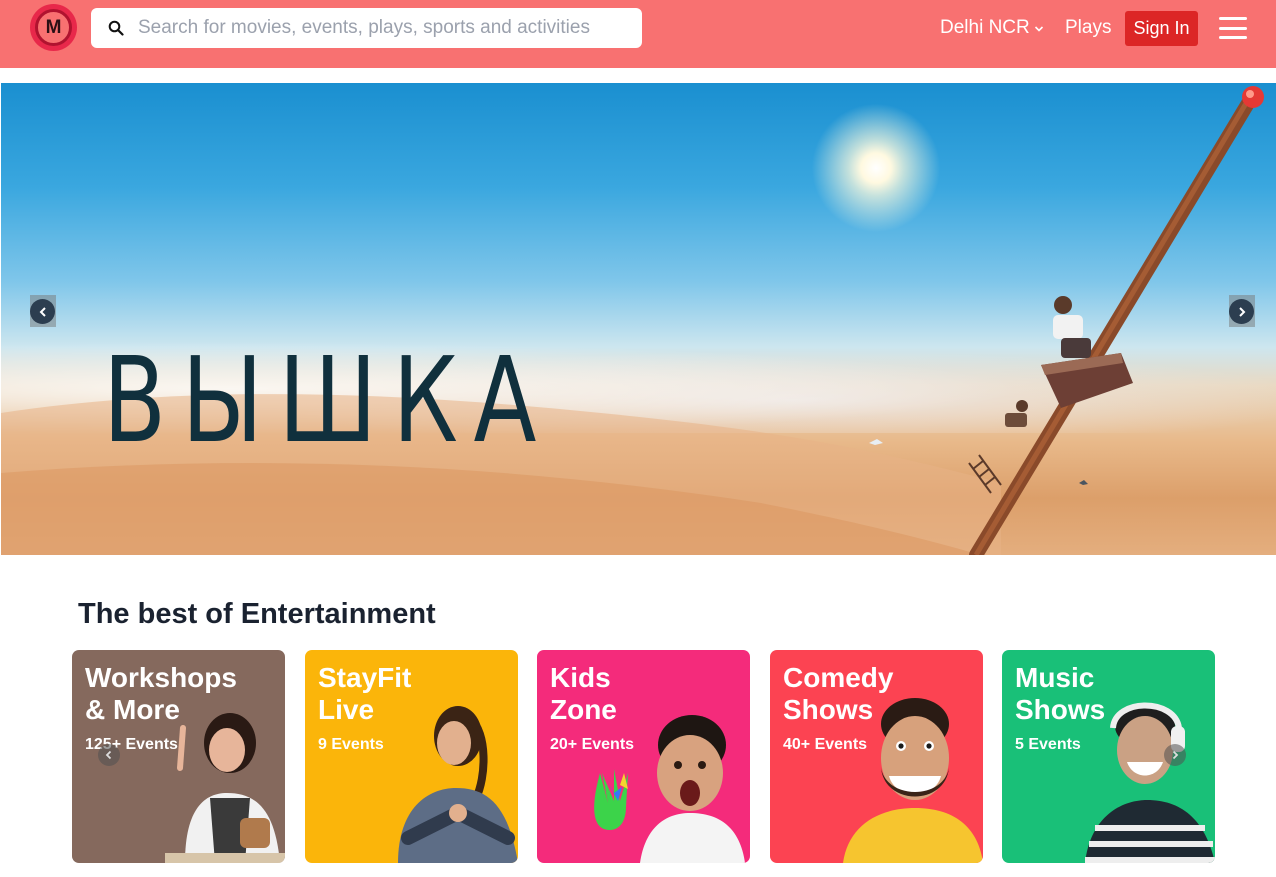 The height and width of the screenshot is (877, 1276). Describe the element at coordinates (985, 27) in the screenshot. I see `city-label: Delhi NCR` at that location.